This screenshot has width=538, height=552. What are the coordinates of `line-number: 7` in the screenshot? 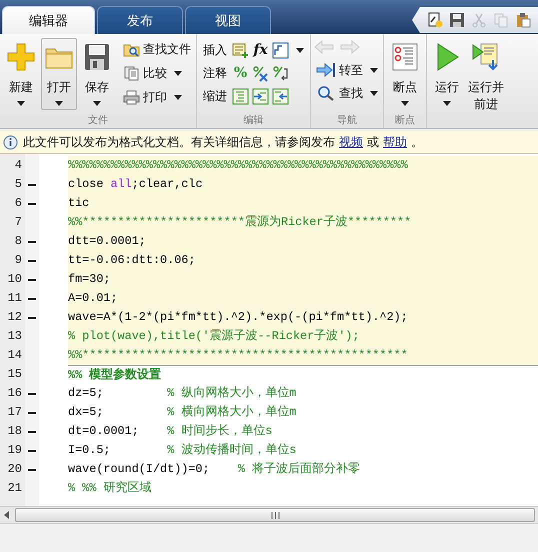 It's located at (18, 222).